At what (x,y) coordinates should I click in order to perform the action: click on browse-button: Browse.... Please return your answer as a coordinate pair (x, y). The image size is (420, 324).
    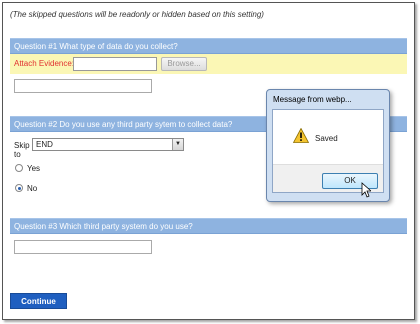
    Looking at the image, I should click on (184, 64).